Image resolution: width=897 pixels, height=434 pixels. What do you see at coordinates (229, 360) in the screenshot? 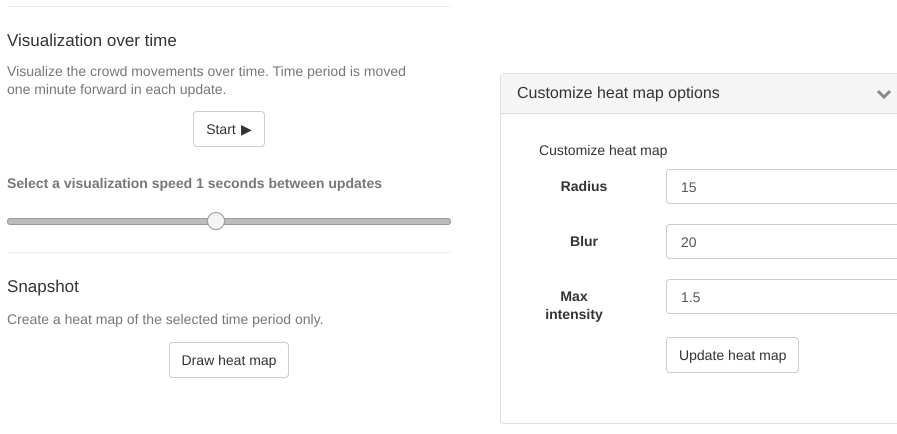
I see `draw-heat-map-button: Draw heat map` at bounding box center [229, 360].